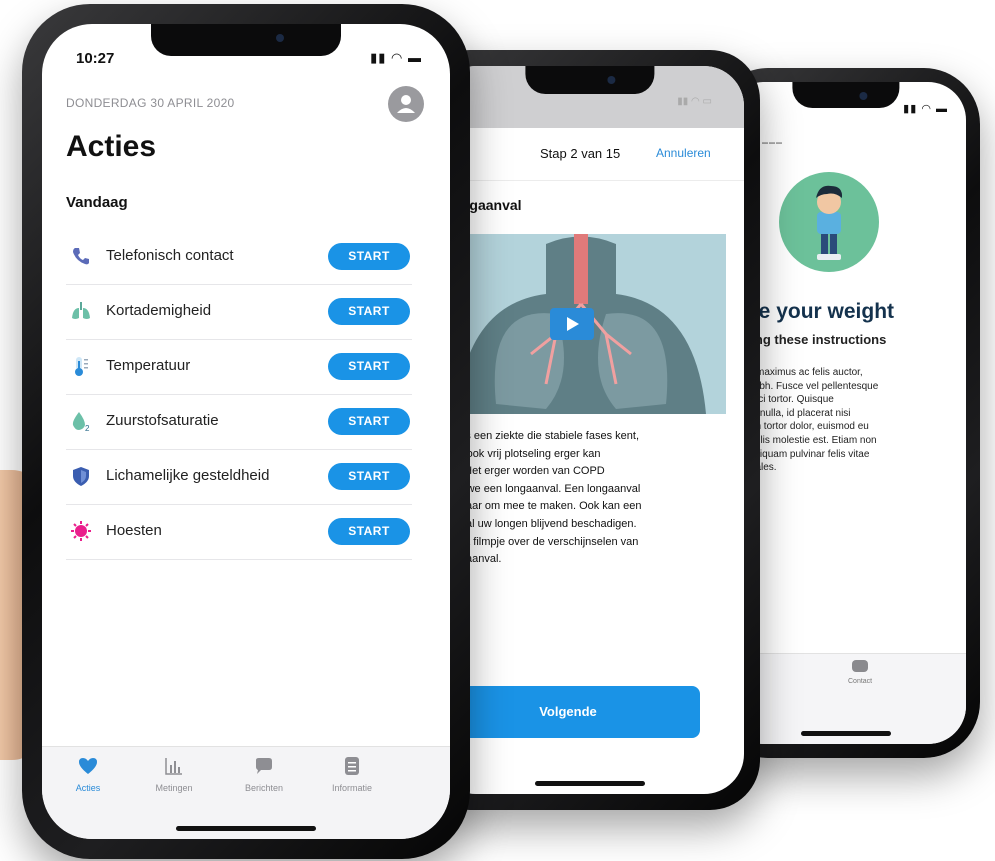 The height and width of the screenshot is (861, 995). What do you see at coordinates (469, 559) in the screenshot?
I see `body-line: n longaanval.` at bounding box center [469, 559].